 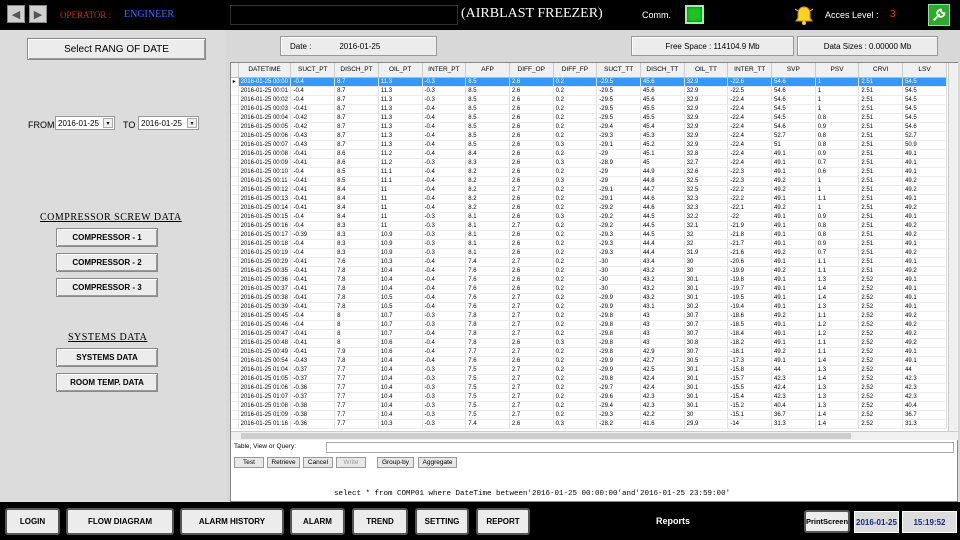 I want to click on cancel-button: Cancel, so click(x=318, y=462).